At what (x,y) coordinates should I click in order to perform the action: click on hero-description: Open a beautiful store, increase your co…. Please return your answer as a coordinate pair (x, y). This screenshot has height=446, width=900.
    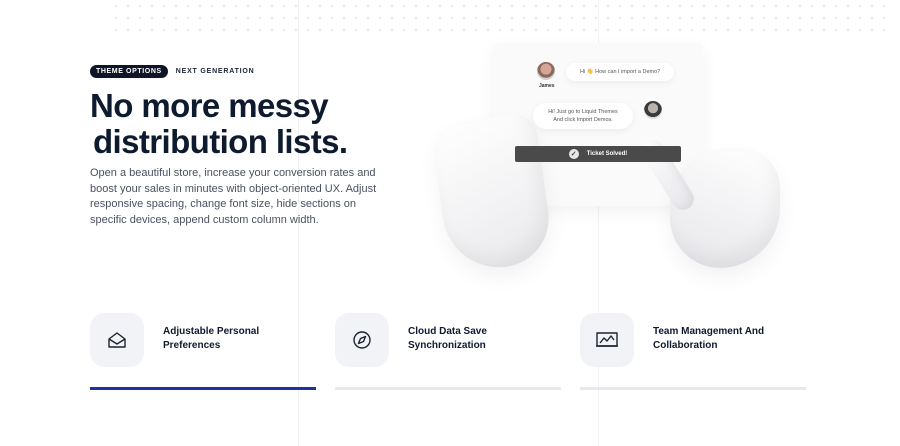
    Looking at the image, I should click on (233, 196).